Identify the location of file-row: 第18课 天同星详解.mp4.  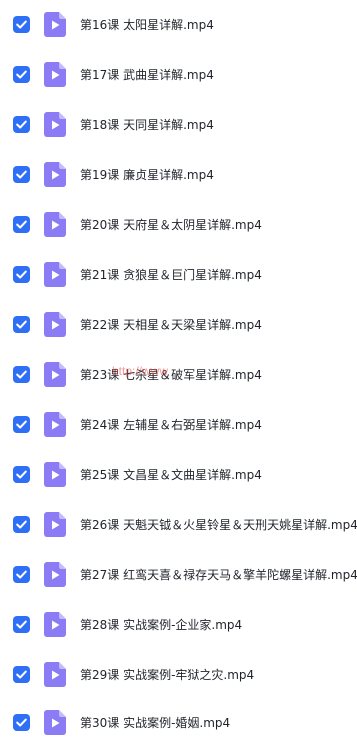
(178, 125).